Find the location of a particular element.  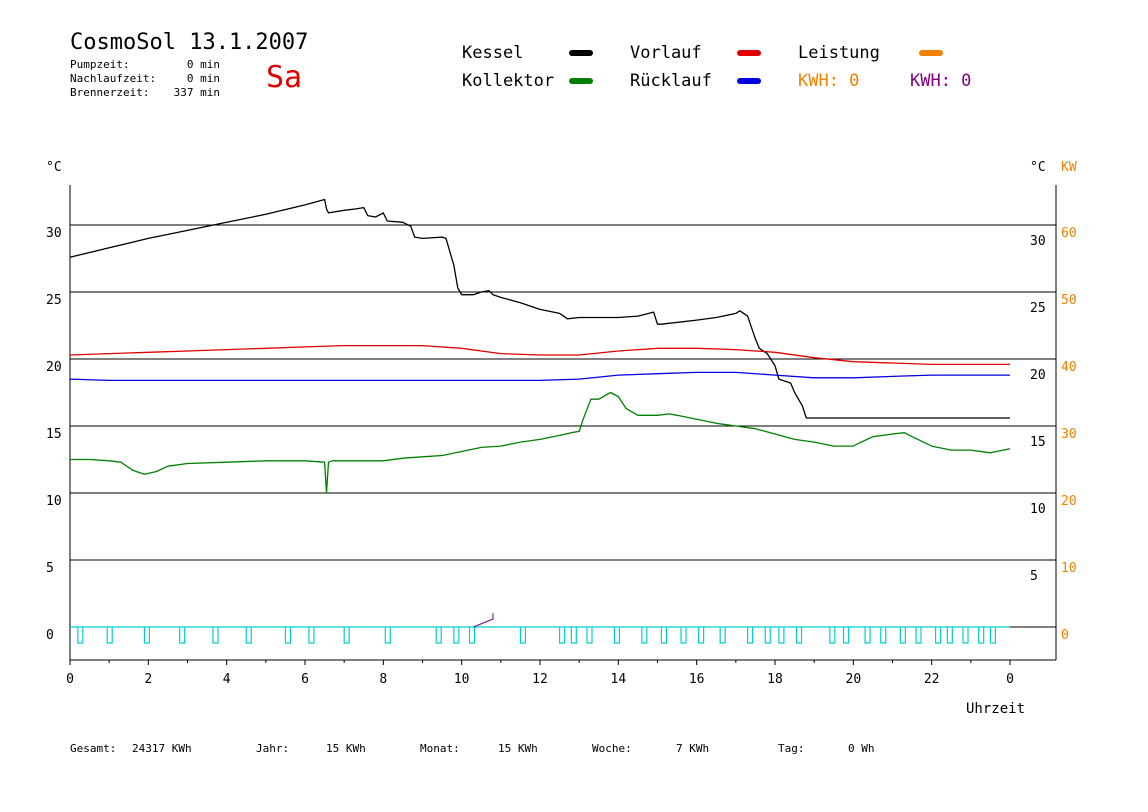

footer-gesamt-label: Gesamt: is located at coordinates (93, 748).